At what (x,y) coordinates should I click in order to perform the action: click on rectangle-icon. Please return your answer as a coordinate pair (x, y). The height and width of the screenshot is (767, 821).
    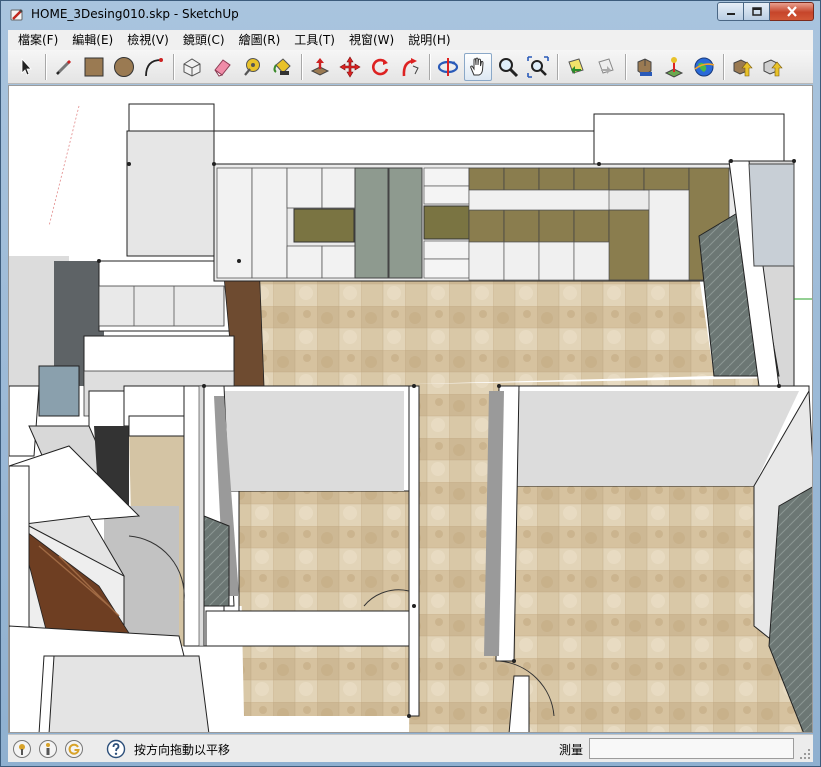
    Looking at the image, I should click on (94, 66).